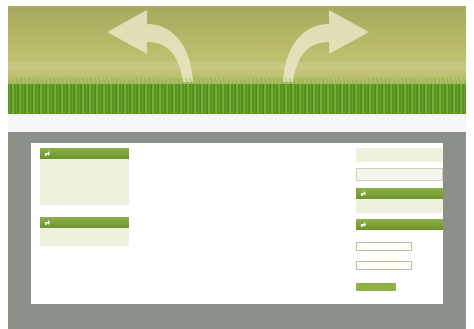  I want to click on left-second-link, so click(84, 235).